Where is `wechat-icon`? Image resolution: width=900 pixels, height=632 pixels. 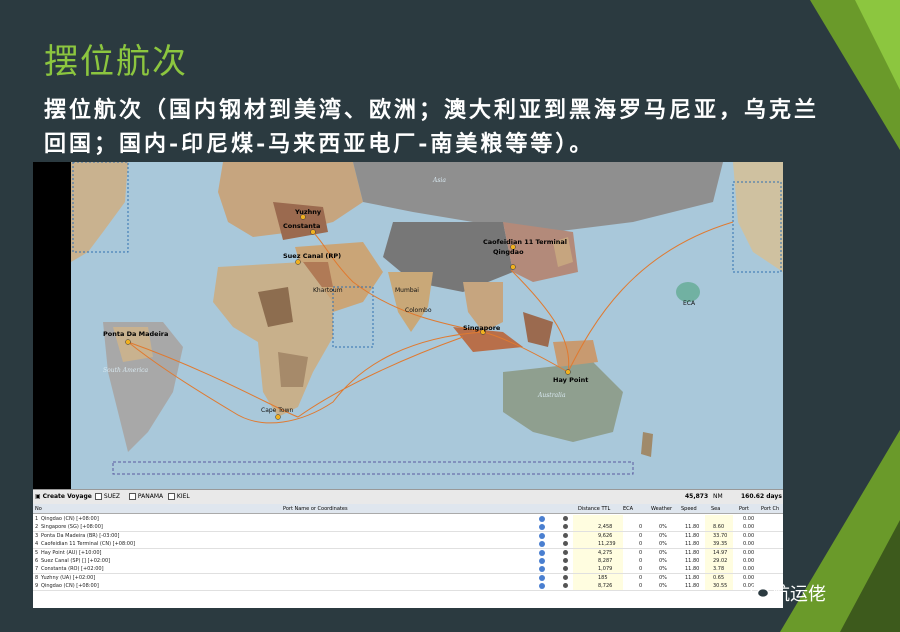 wechat-icon is located at coordinates (760, 590).